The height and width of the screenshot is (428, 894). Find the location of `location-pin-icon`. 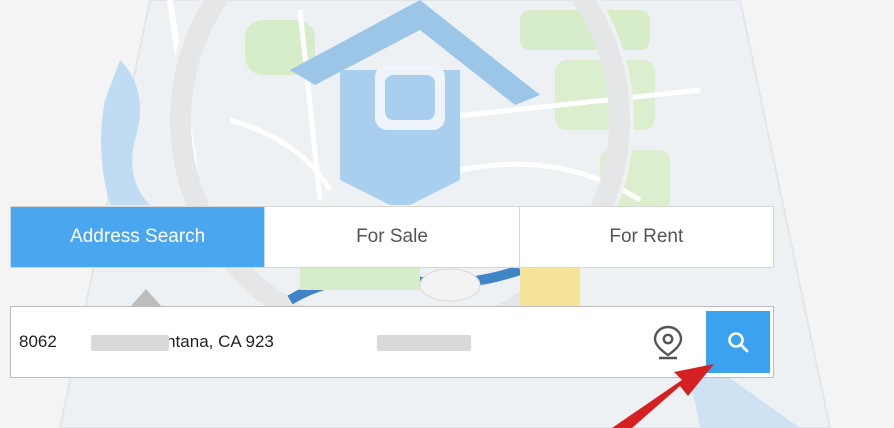

location-pin-icon is located at coordinates (668, 343).